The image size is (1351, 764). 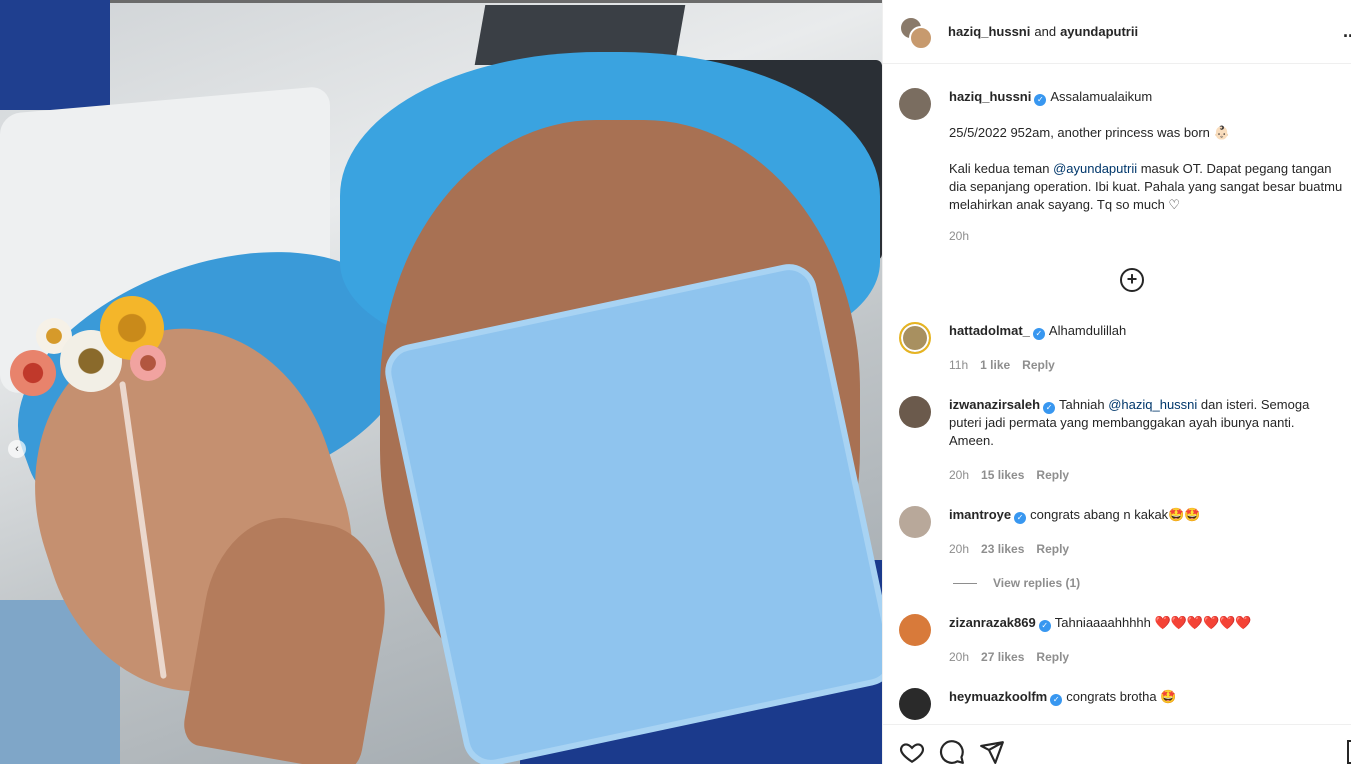 What do you see at coordinates (965, 584) in the screenshot?
I see `divider` at bounding box center [965, 584].